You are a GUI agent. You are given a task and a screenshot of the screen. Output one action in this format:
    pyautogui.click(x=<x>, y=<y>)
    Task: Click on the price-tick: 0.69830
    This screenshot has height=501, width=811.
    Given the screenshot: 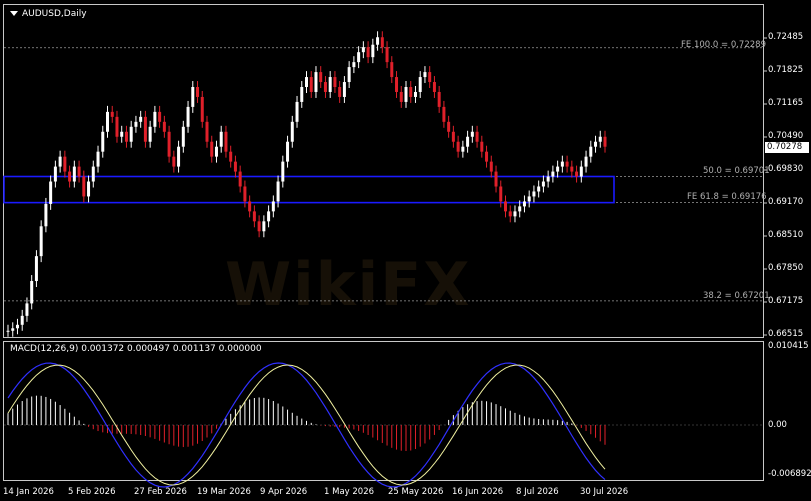 What is the action you would take?
    pyautogui.click(x=786, y=169)
    